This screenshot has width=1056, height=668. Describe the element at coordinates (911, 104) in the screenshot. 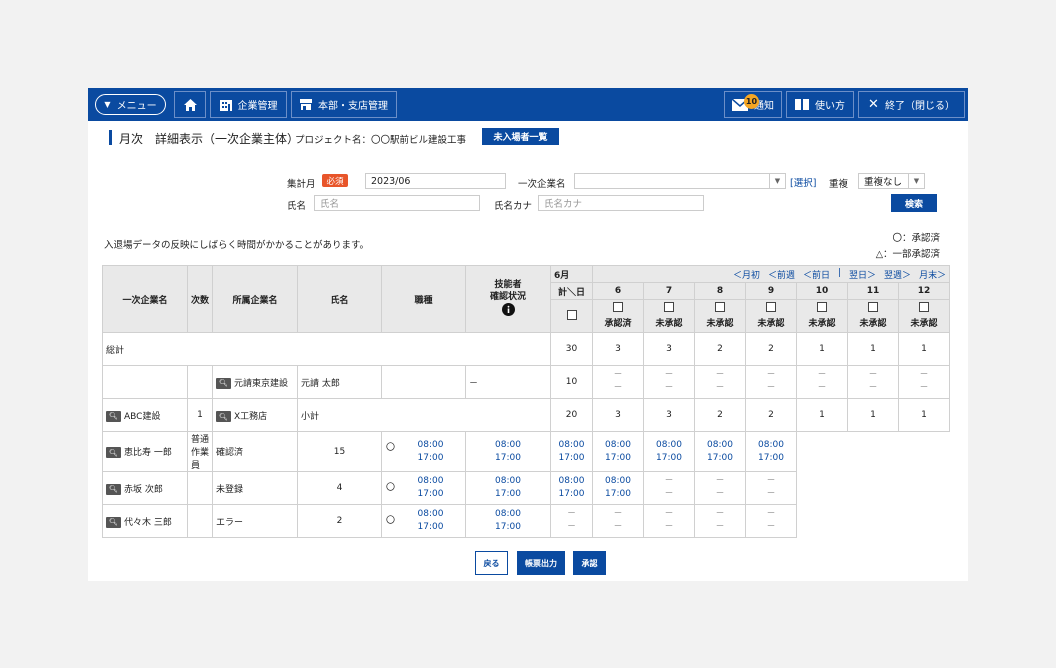

I see `exit-button: ✕ 終了（閉じる）` at that location.